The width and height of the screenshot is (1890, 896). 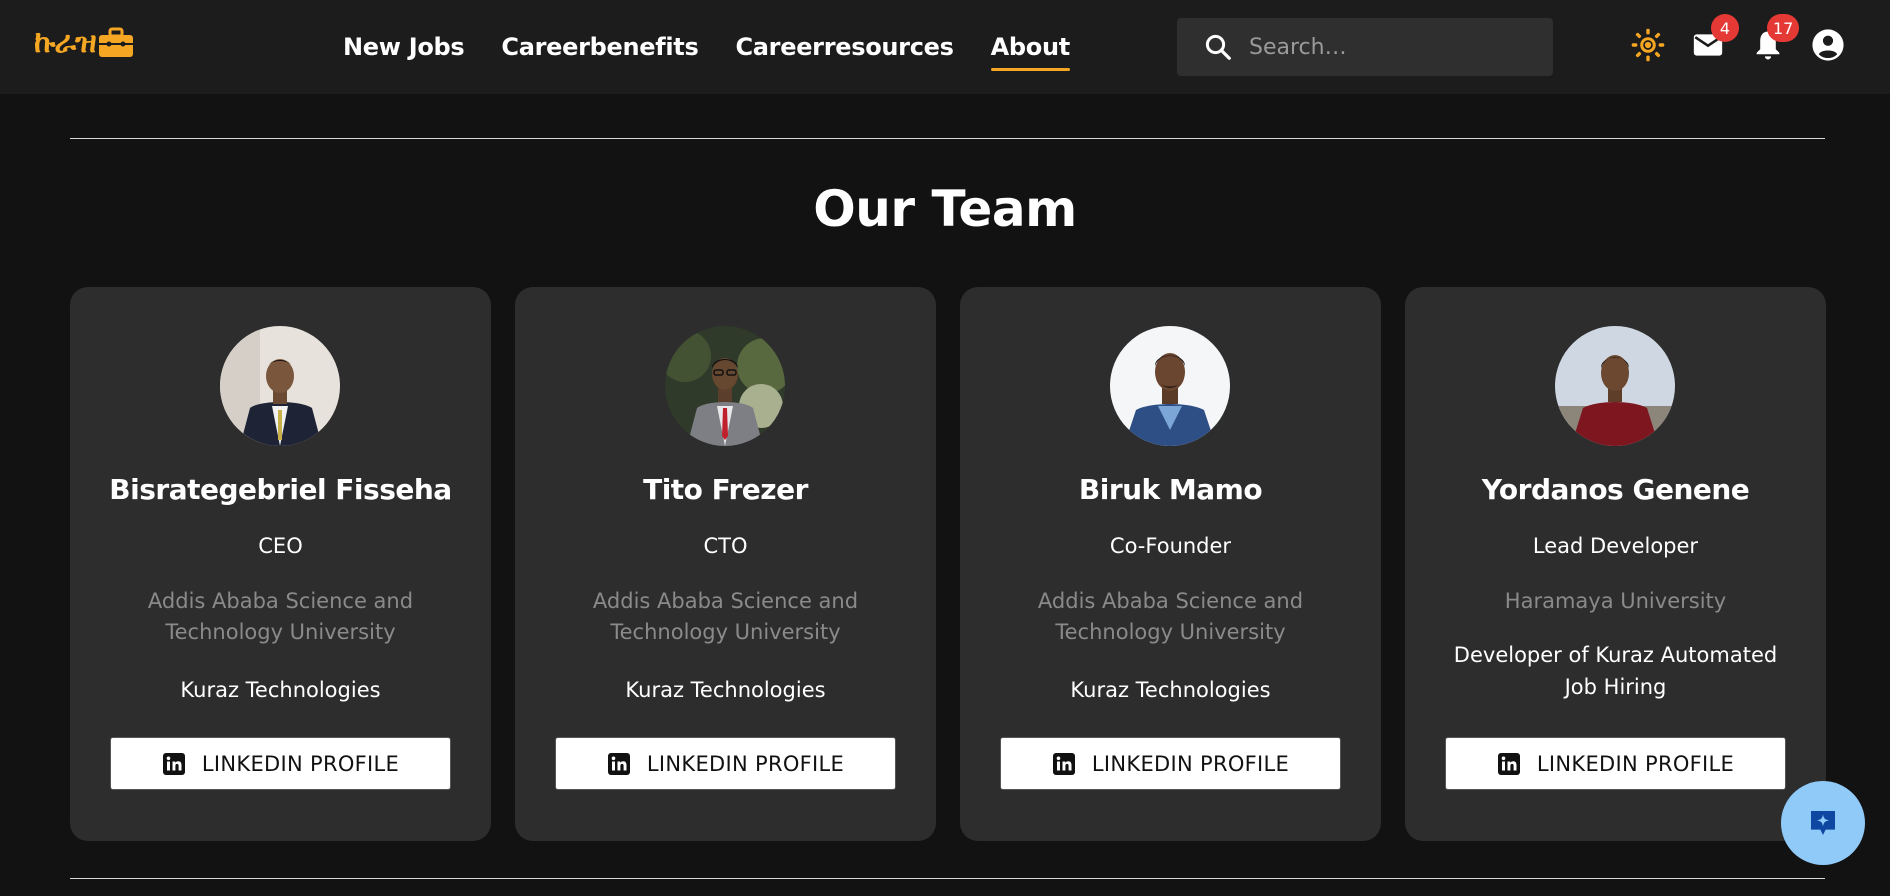 I want to click on member-name: Biruk Mamo, so click(x=1170, y=489).